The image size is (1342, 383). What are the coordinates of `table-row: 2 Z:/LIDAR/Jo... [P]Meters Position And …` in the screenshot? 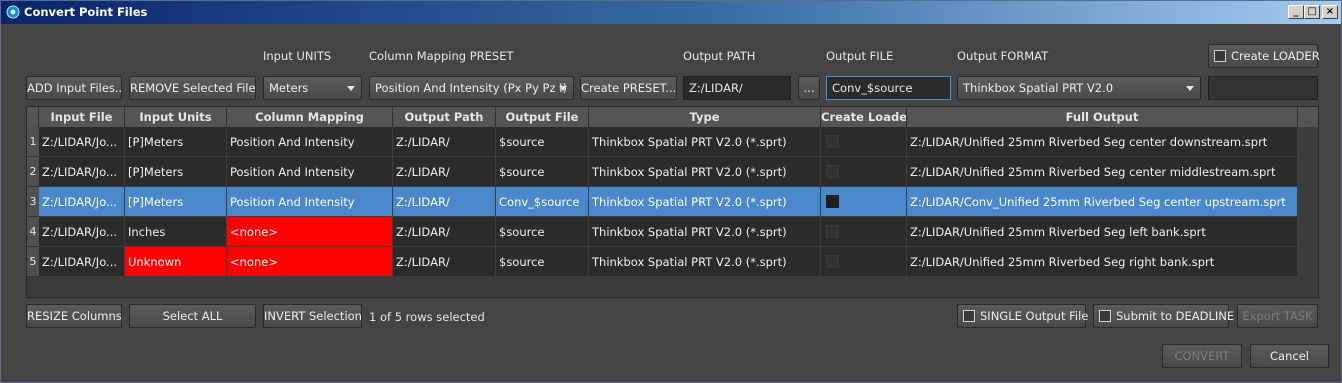 It's located at (672, 172).